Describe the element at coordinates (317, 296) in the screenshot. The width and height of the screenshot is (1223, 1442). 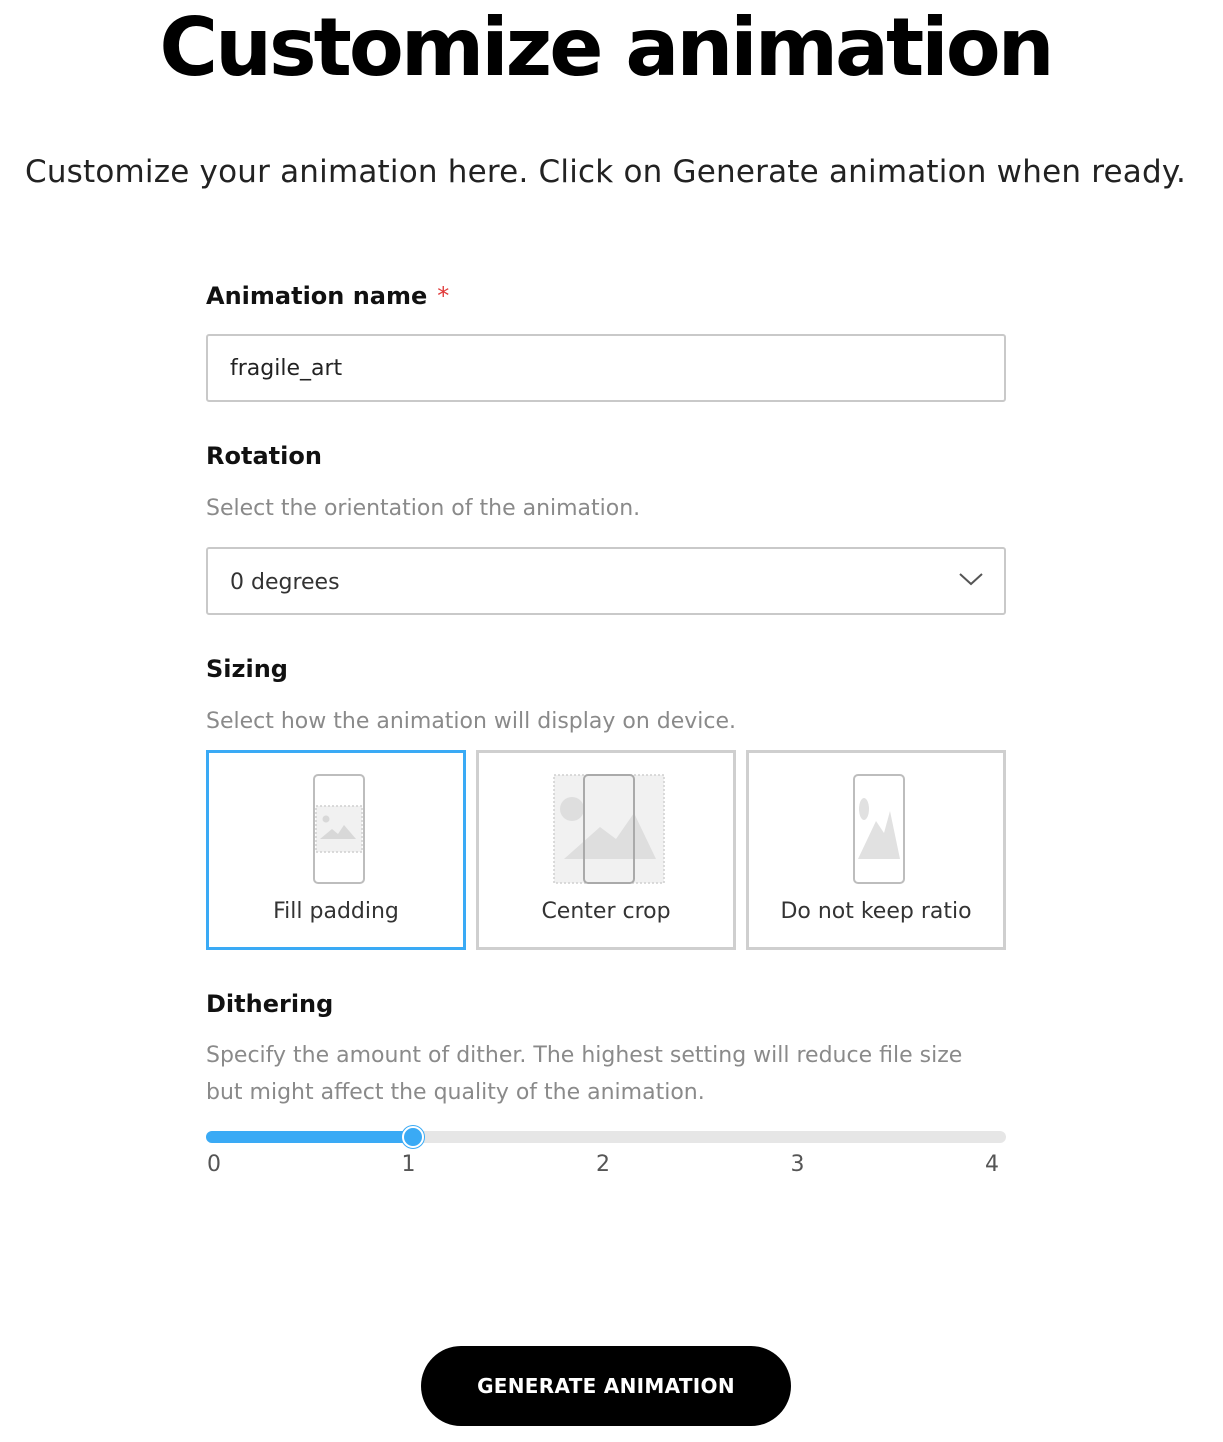
I see `animation-name-label-text: Animation name` at that location.